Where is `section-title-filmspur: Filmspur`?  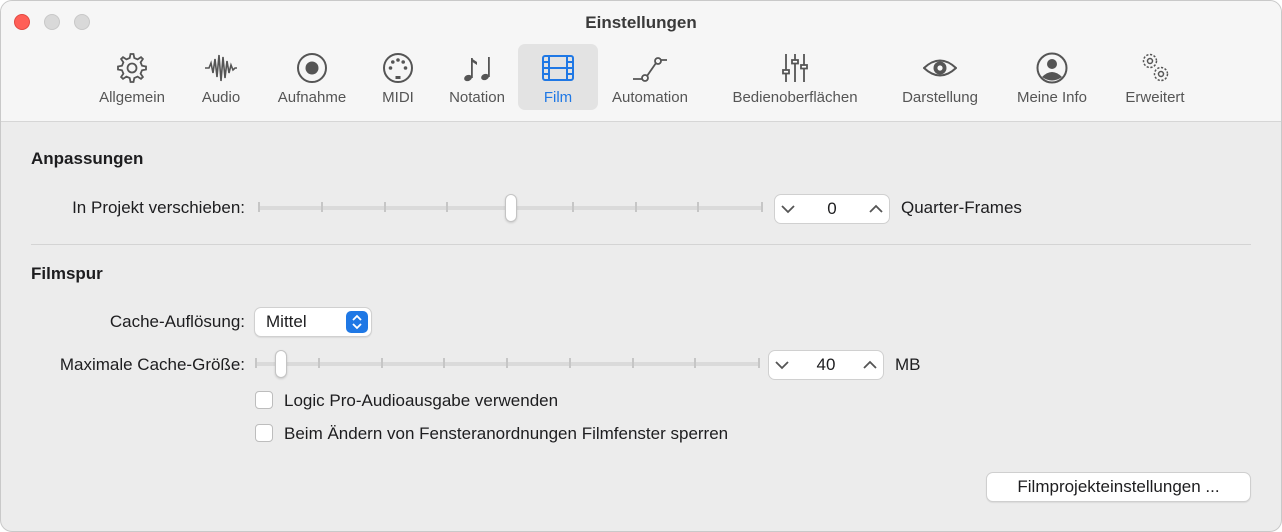 section-title-filmspur: Filmspur is located at coordinates (67, 273).